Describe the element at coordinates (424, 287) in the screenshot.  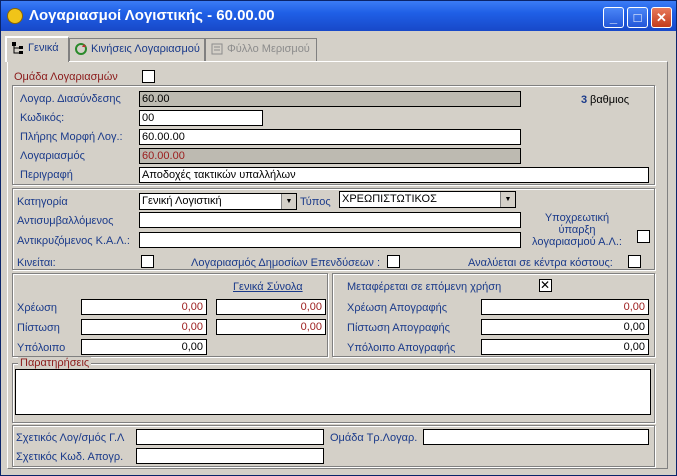
I see `carry-forward-label: Μεταφέρεται σε επόμενη χρήση` at that location.